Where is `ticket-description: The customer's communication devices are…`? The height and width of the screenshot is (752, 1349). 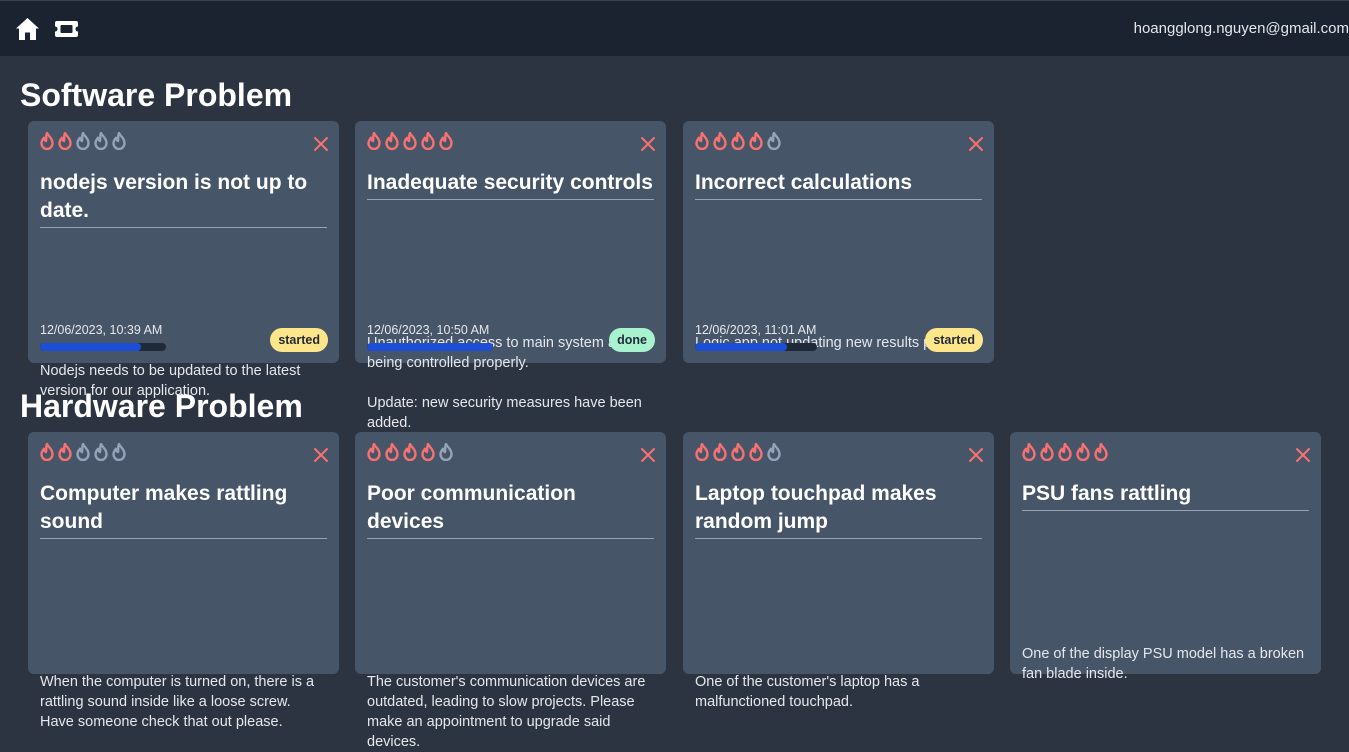
ticket-description: The customer's communication devices are… is located at coordinates (506, 712).